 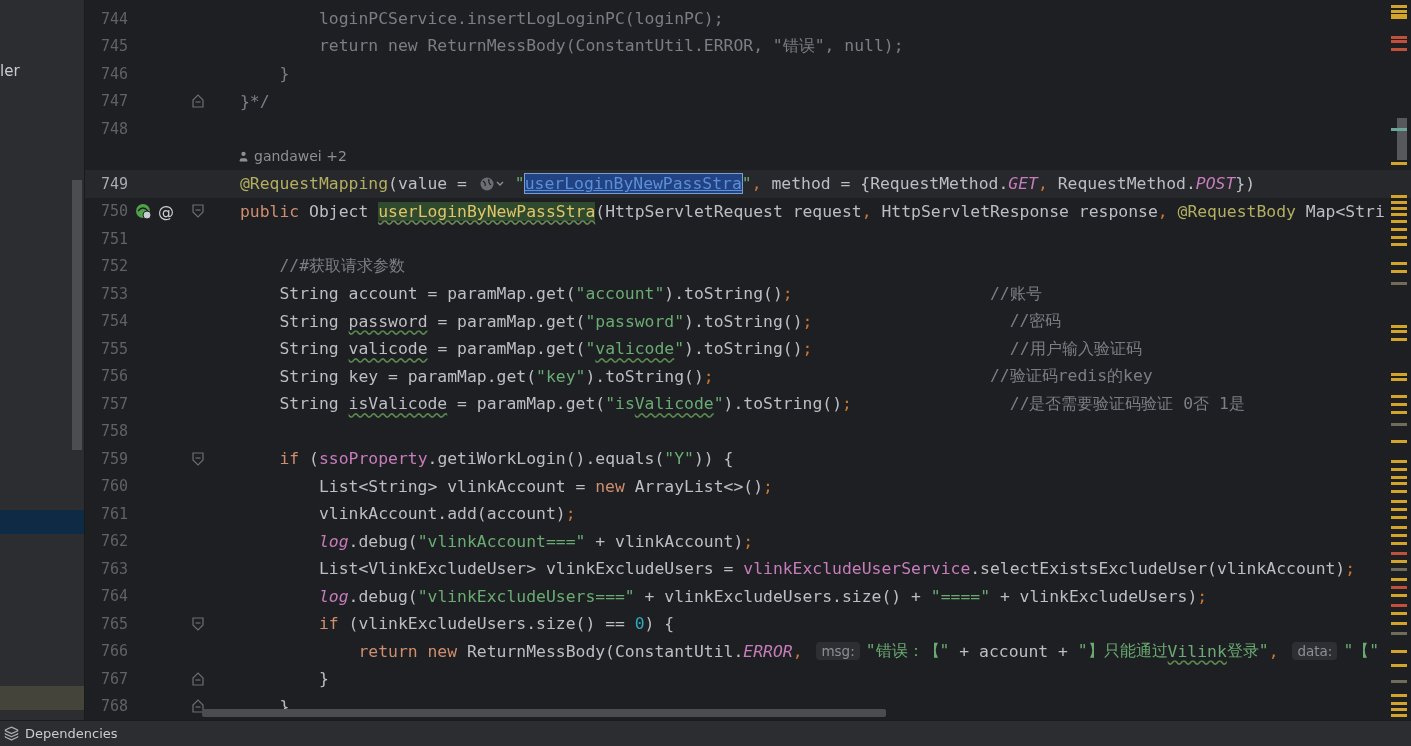 I want to click on code-token: return new ReturnMessBody(ConstantUtil.ERROR, "错误", null);, so click(x=610, y=46).